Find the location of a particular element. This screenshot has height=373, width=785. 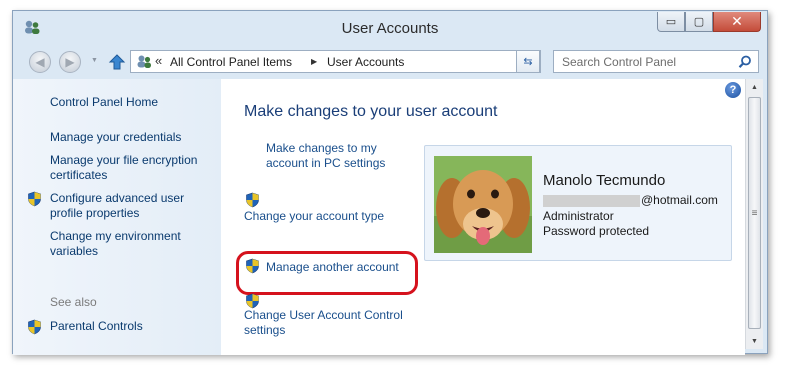

recent-pages-dropdown-icon: ▼ is located at coordinates (94, 60).